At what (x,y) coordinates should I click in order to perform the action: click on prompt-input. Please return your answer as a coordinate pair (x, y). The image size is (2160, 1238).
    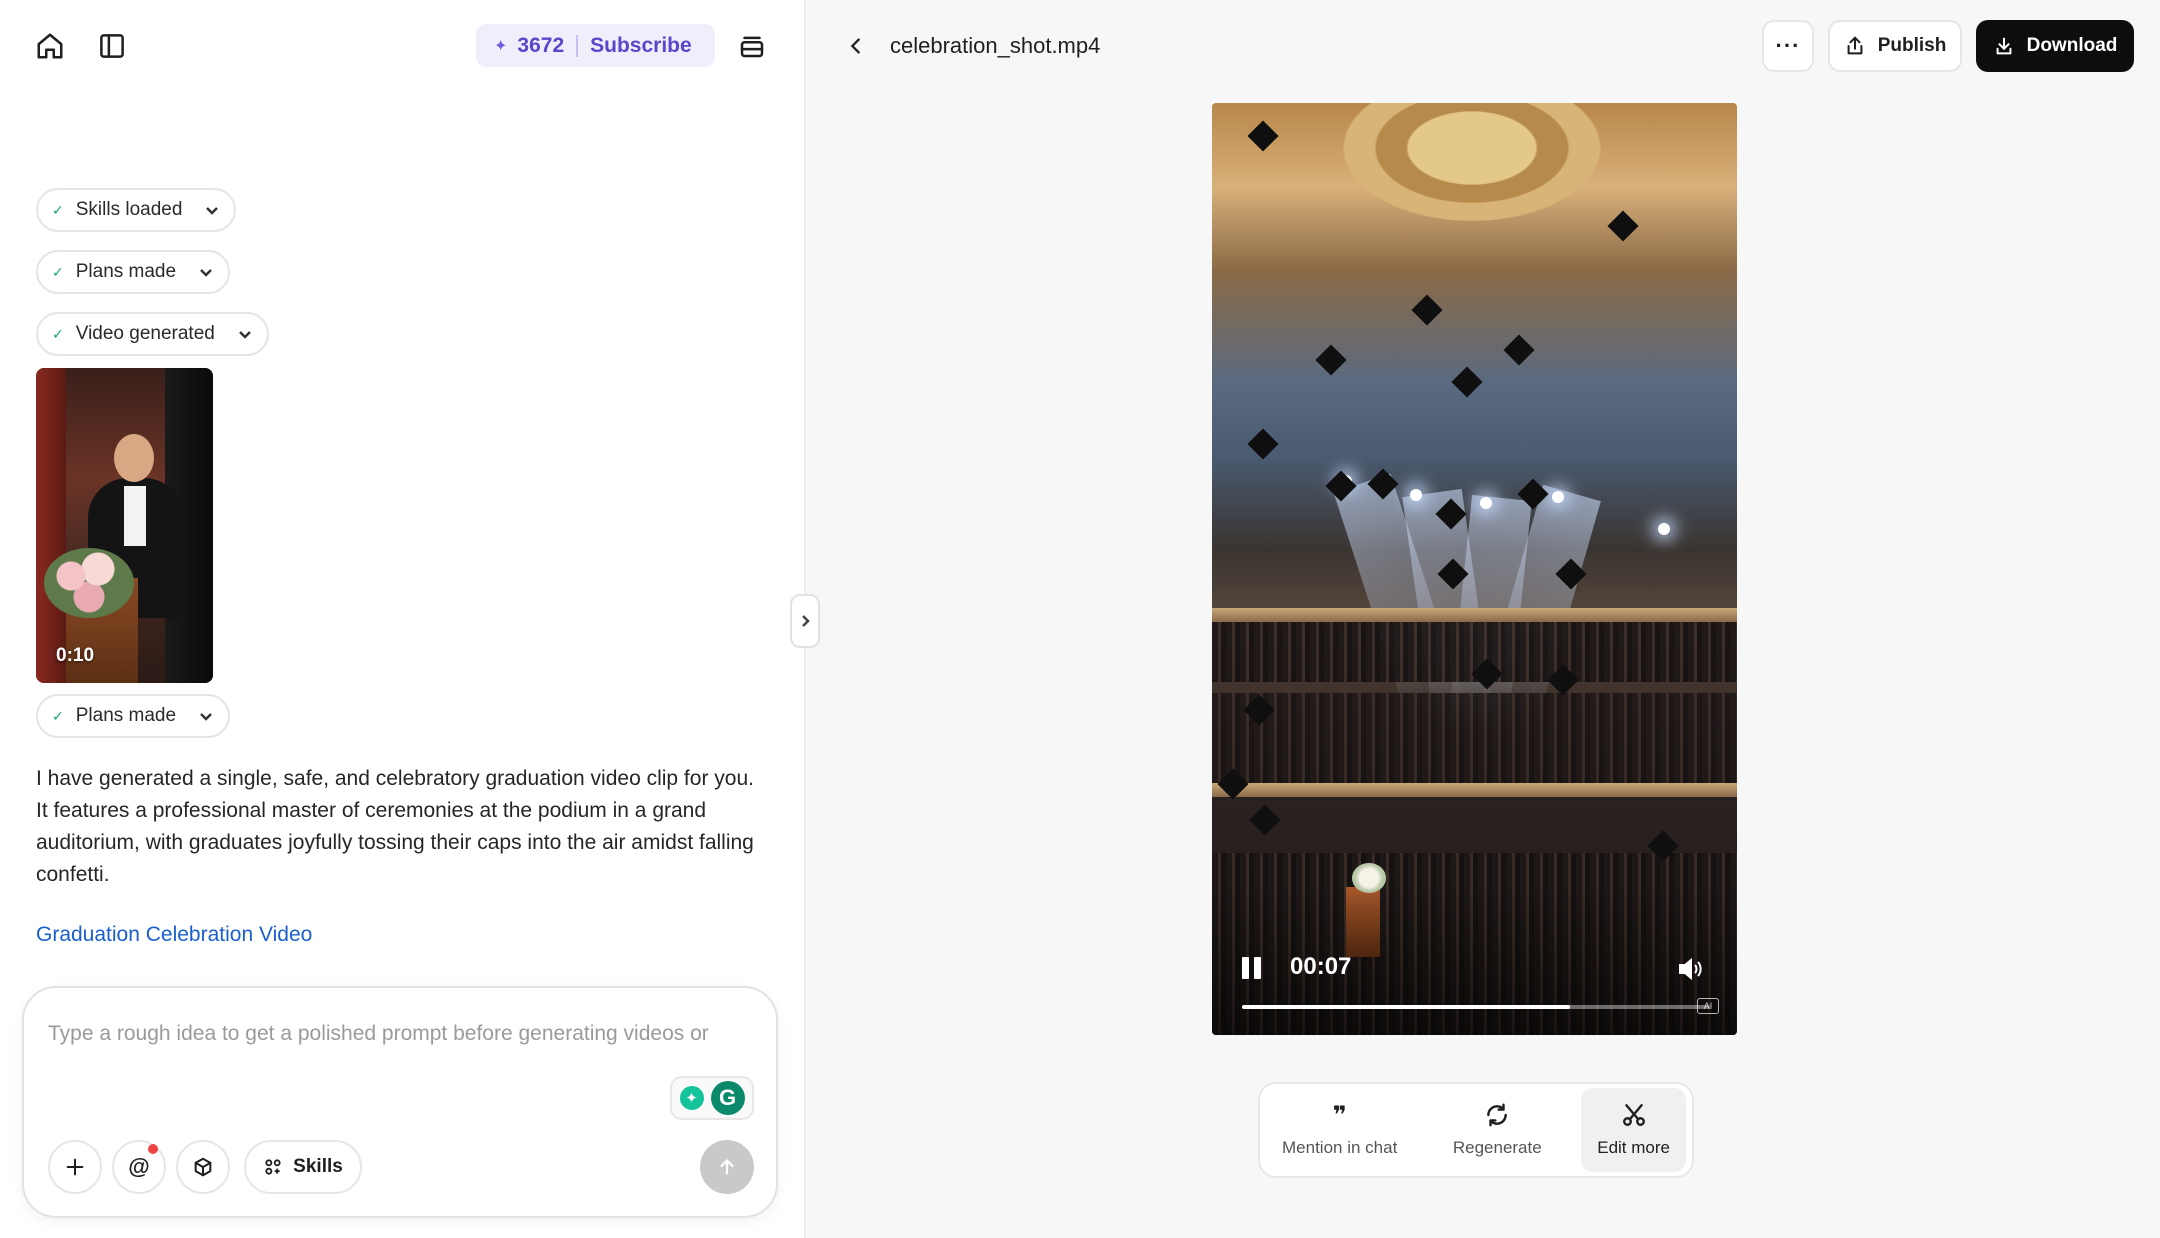
    Looking at the image, I should click on (403, 1034).